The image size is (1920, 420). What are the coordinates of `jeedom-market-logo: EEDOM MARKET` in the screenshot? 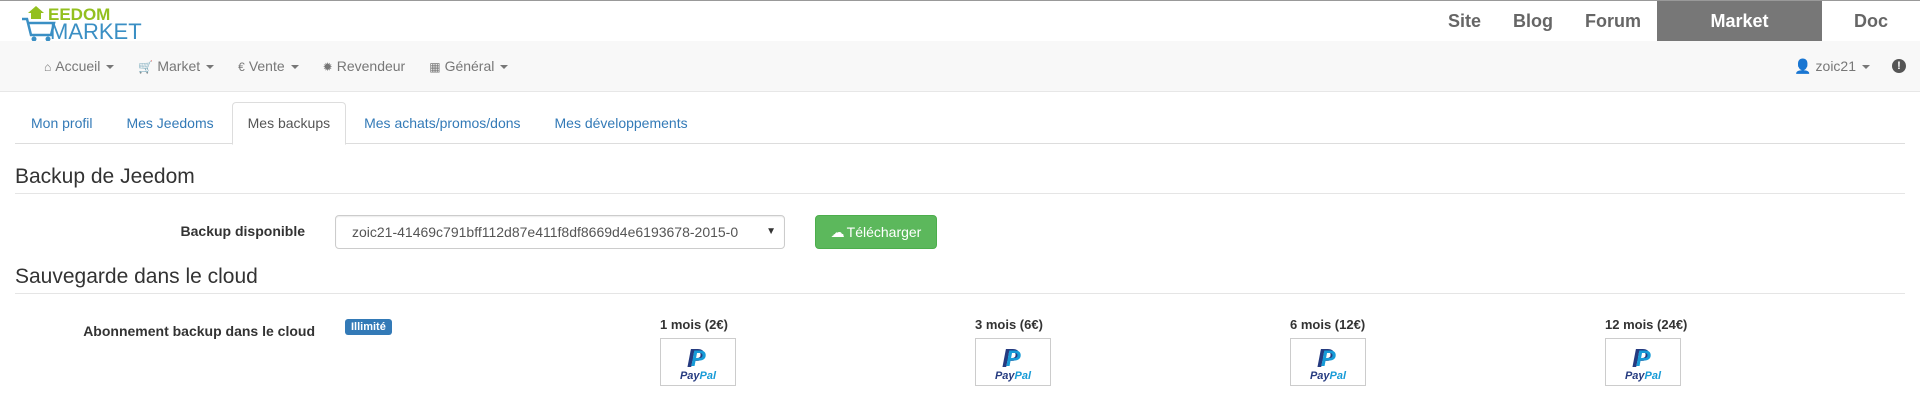 It's located at (85, 23).